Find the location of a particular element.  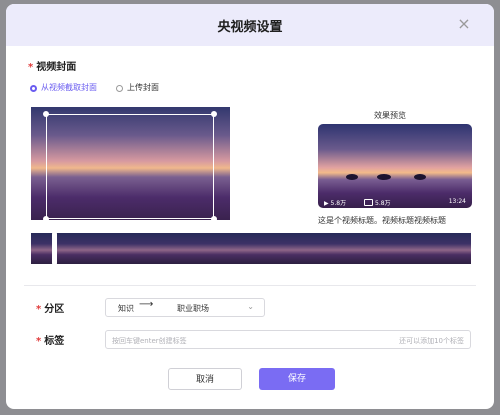

category-parent-value: 知识 is located at coordinates (126, 308).